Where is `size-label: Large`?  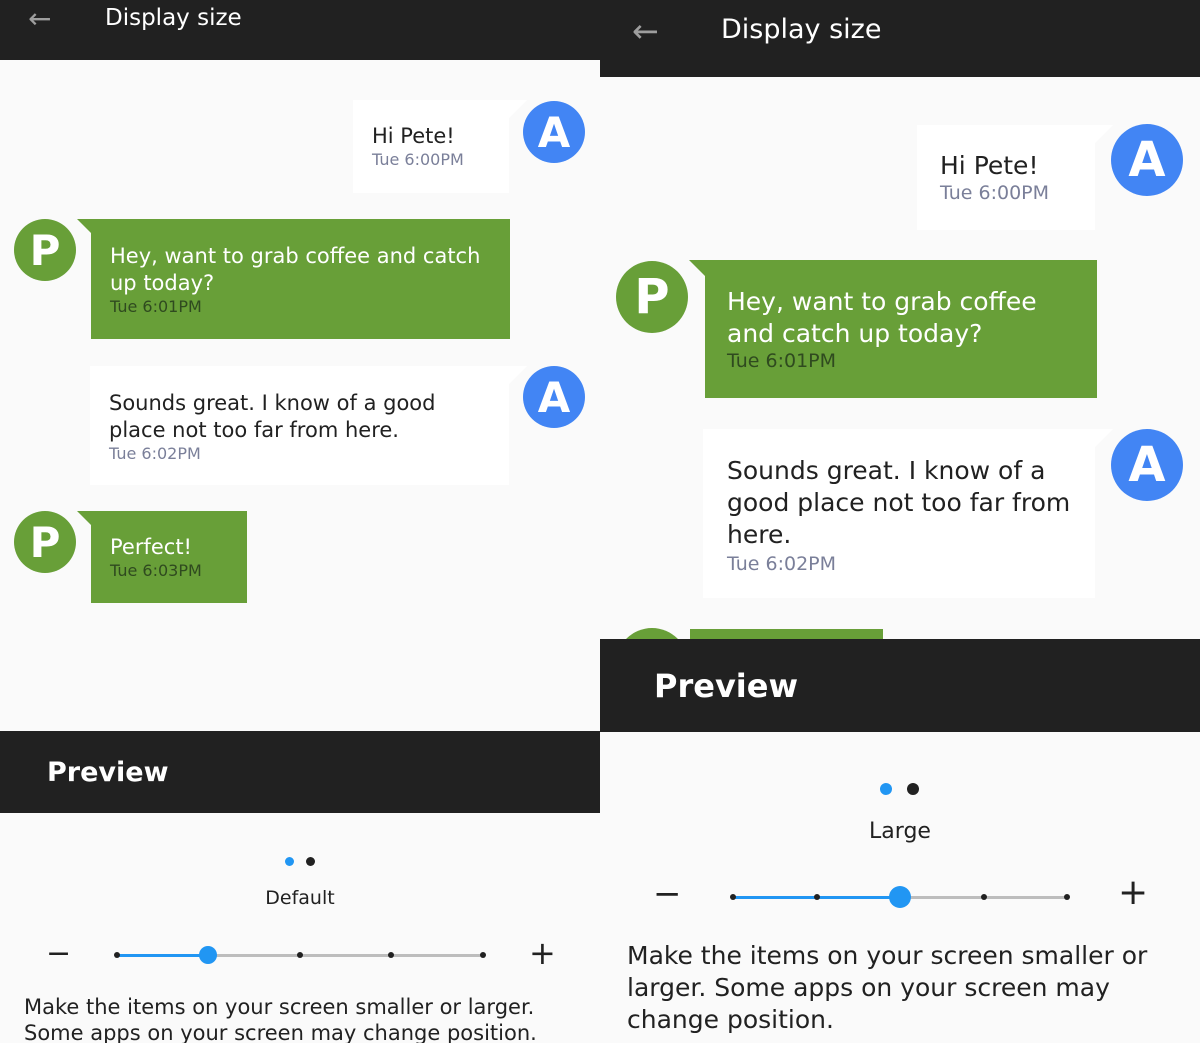 size-label: Large is located at coordinates (900, 831).